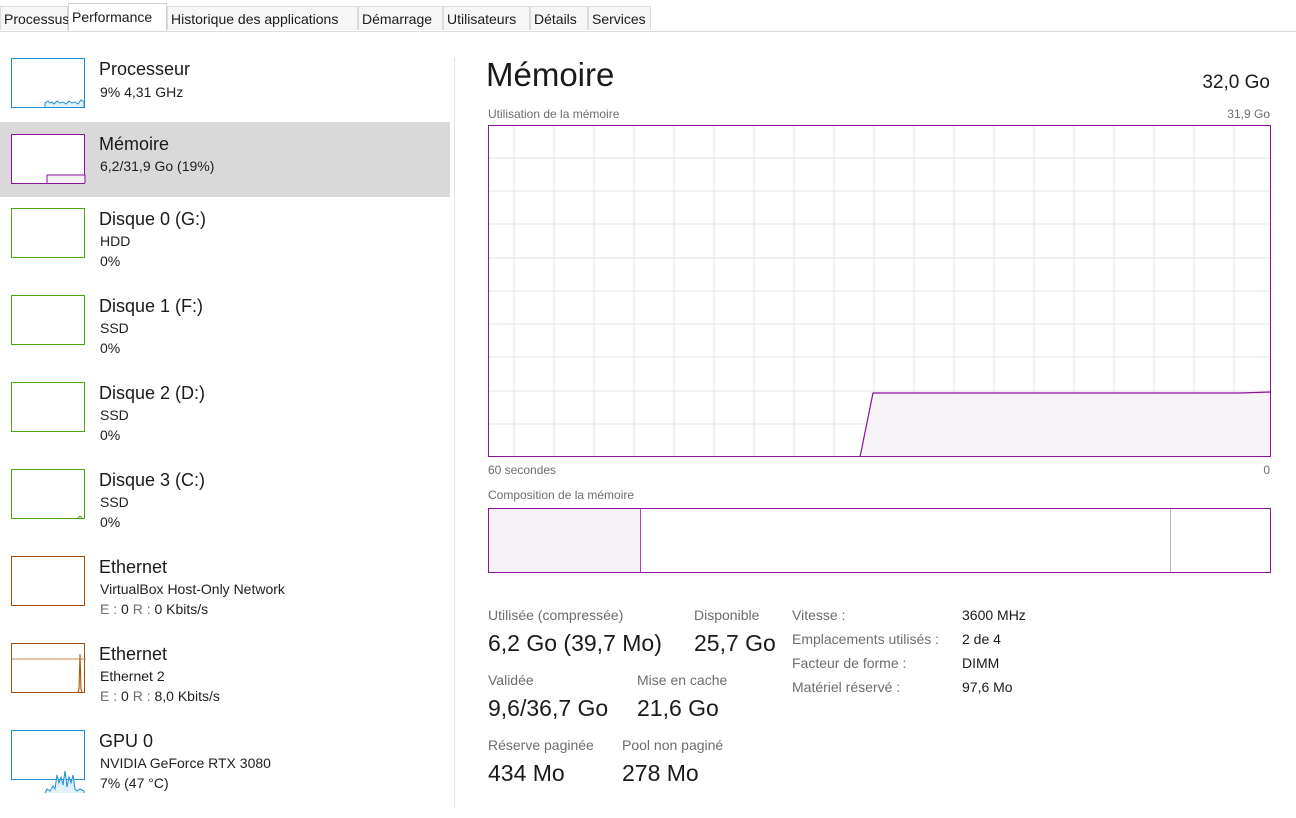  I want to click on tab-demarrage: Démarrage, so click(400, 18).